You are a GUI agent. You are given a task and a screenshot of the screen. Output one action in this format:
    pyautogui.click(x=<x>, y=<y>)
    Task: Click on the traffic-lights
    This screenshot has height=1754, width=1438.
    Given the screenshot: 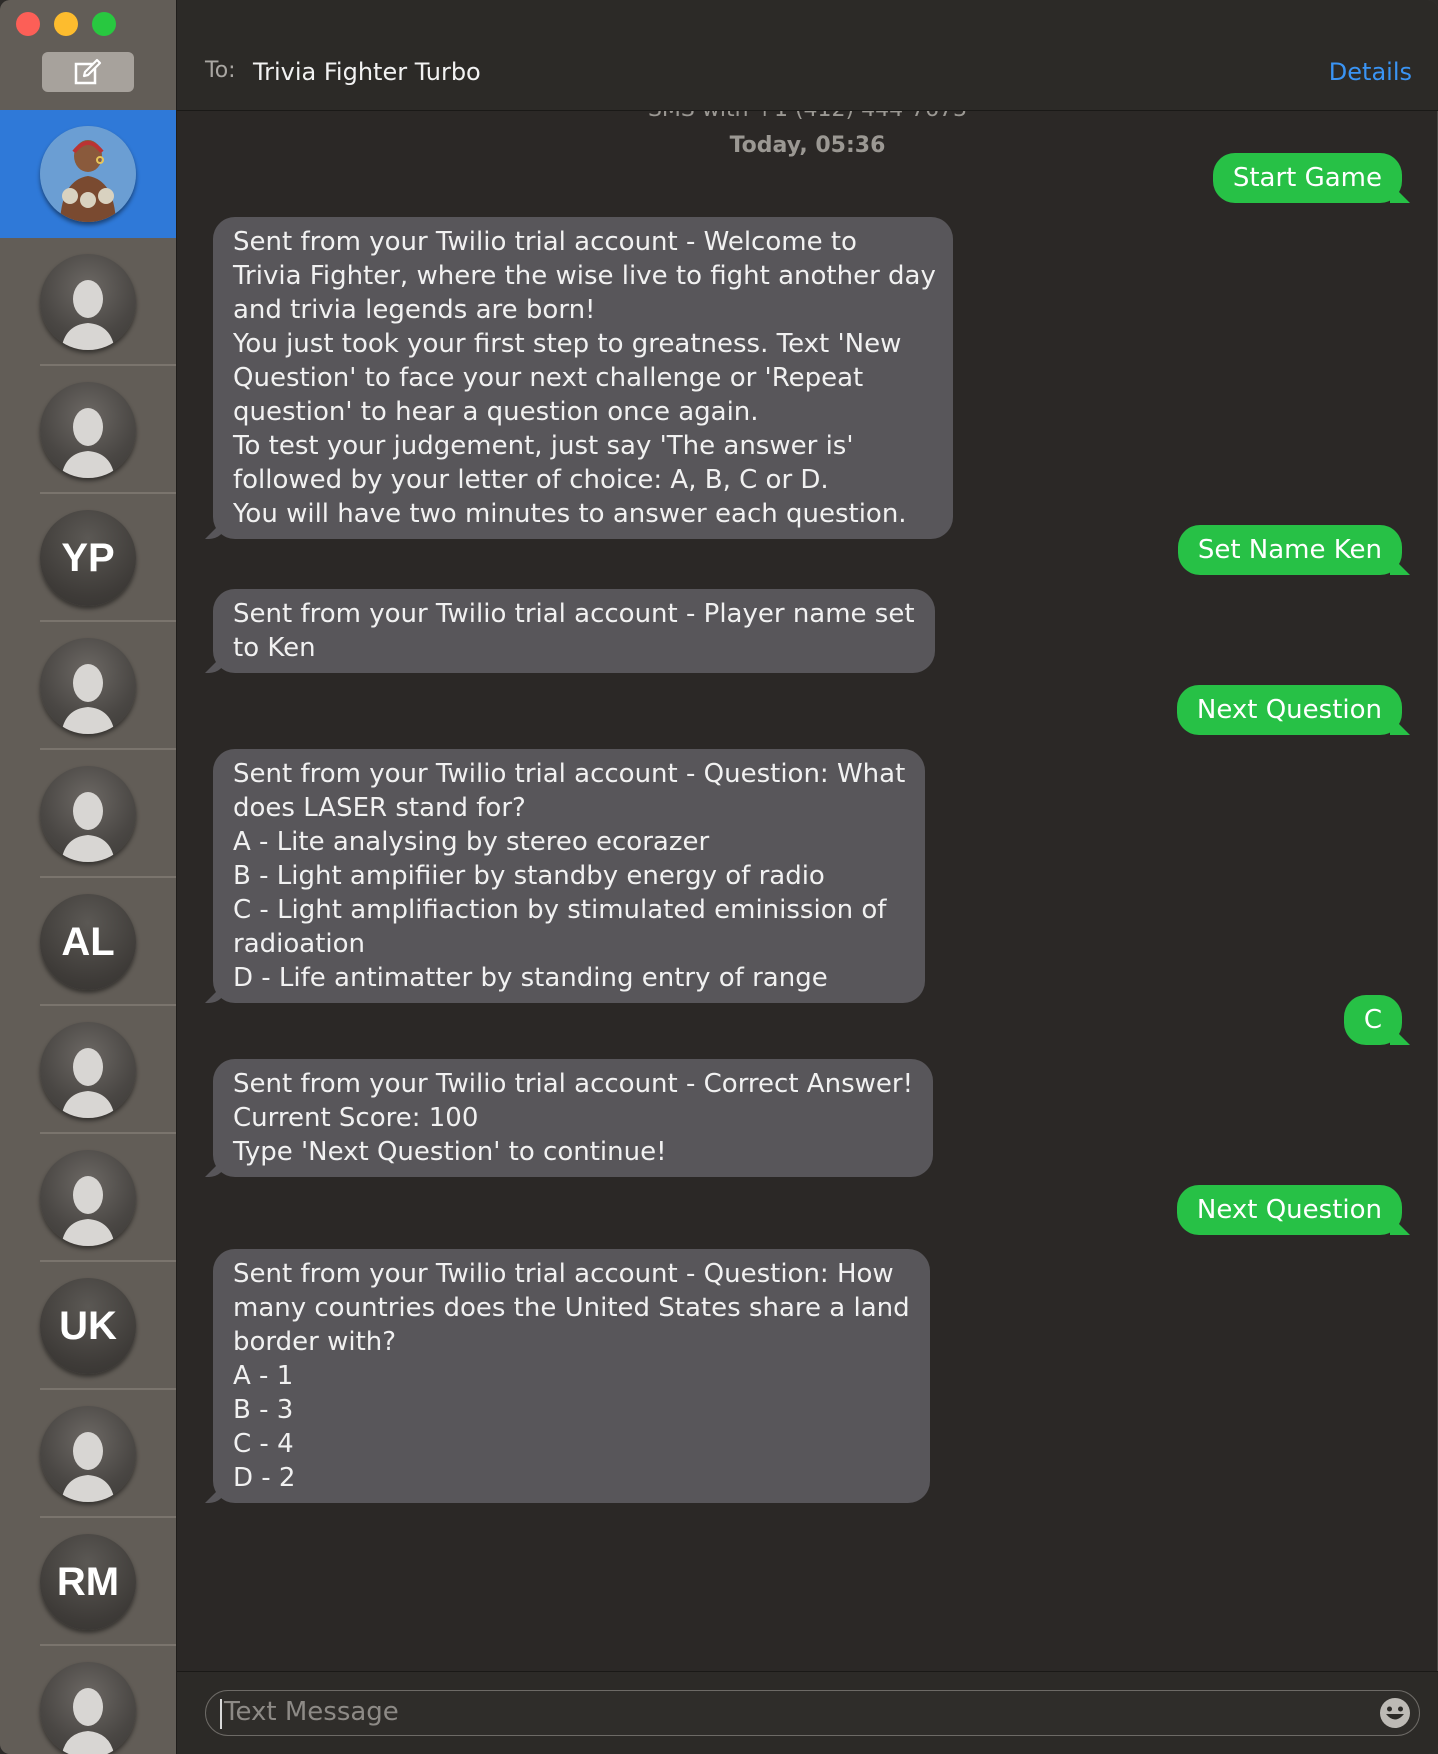 What is the action you would take?
    pyautogui.click(x=66, y=24)
    